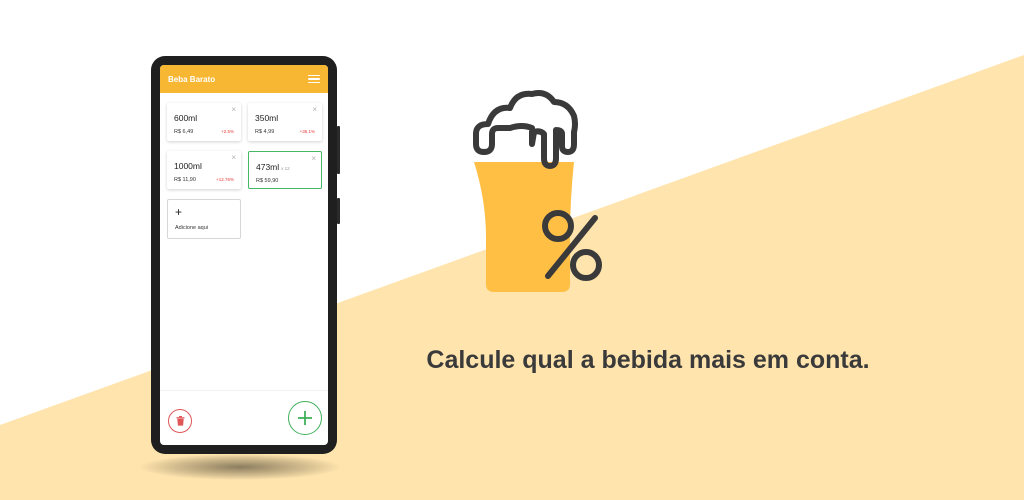 The height and width of the screenshot is (500, 1024). I want to click on card-volume: 350ml, so click(267, 118).